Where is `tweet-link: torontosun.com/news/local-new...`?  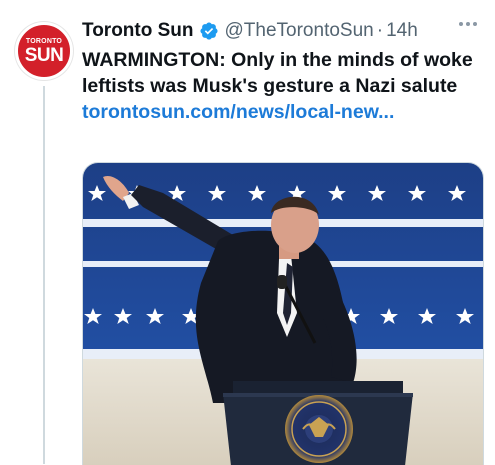 tweet-link: torontosun.com/news/local-new... is located at coordinates (238, 112).